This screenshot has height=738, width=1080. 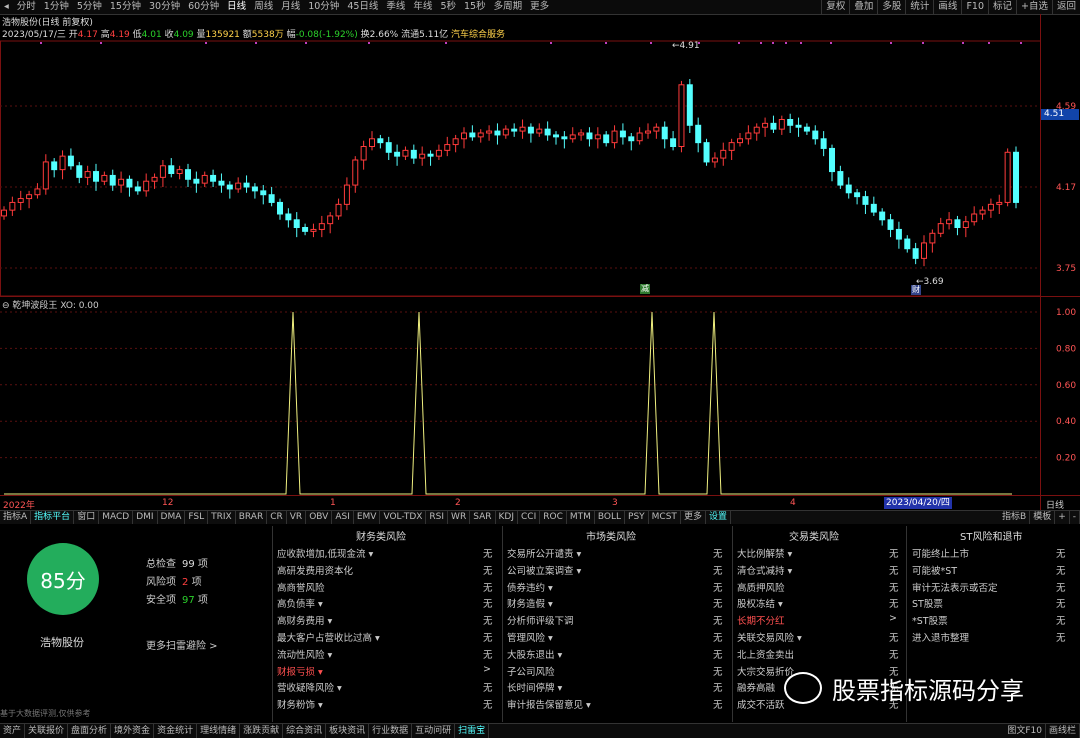 I want to click on risk-item: 管理风险 ▾, so click(x=530, y=637).